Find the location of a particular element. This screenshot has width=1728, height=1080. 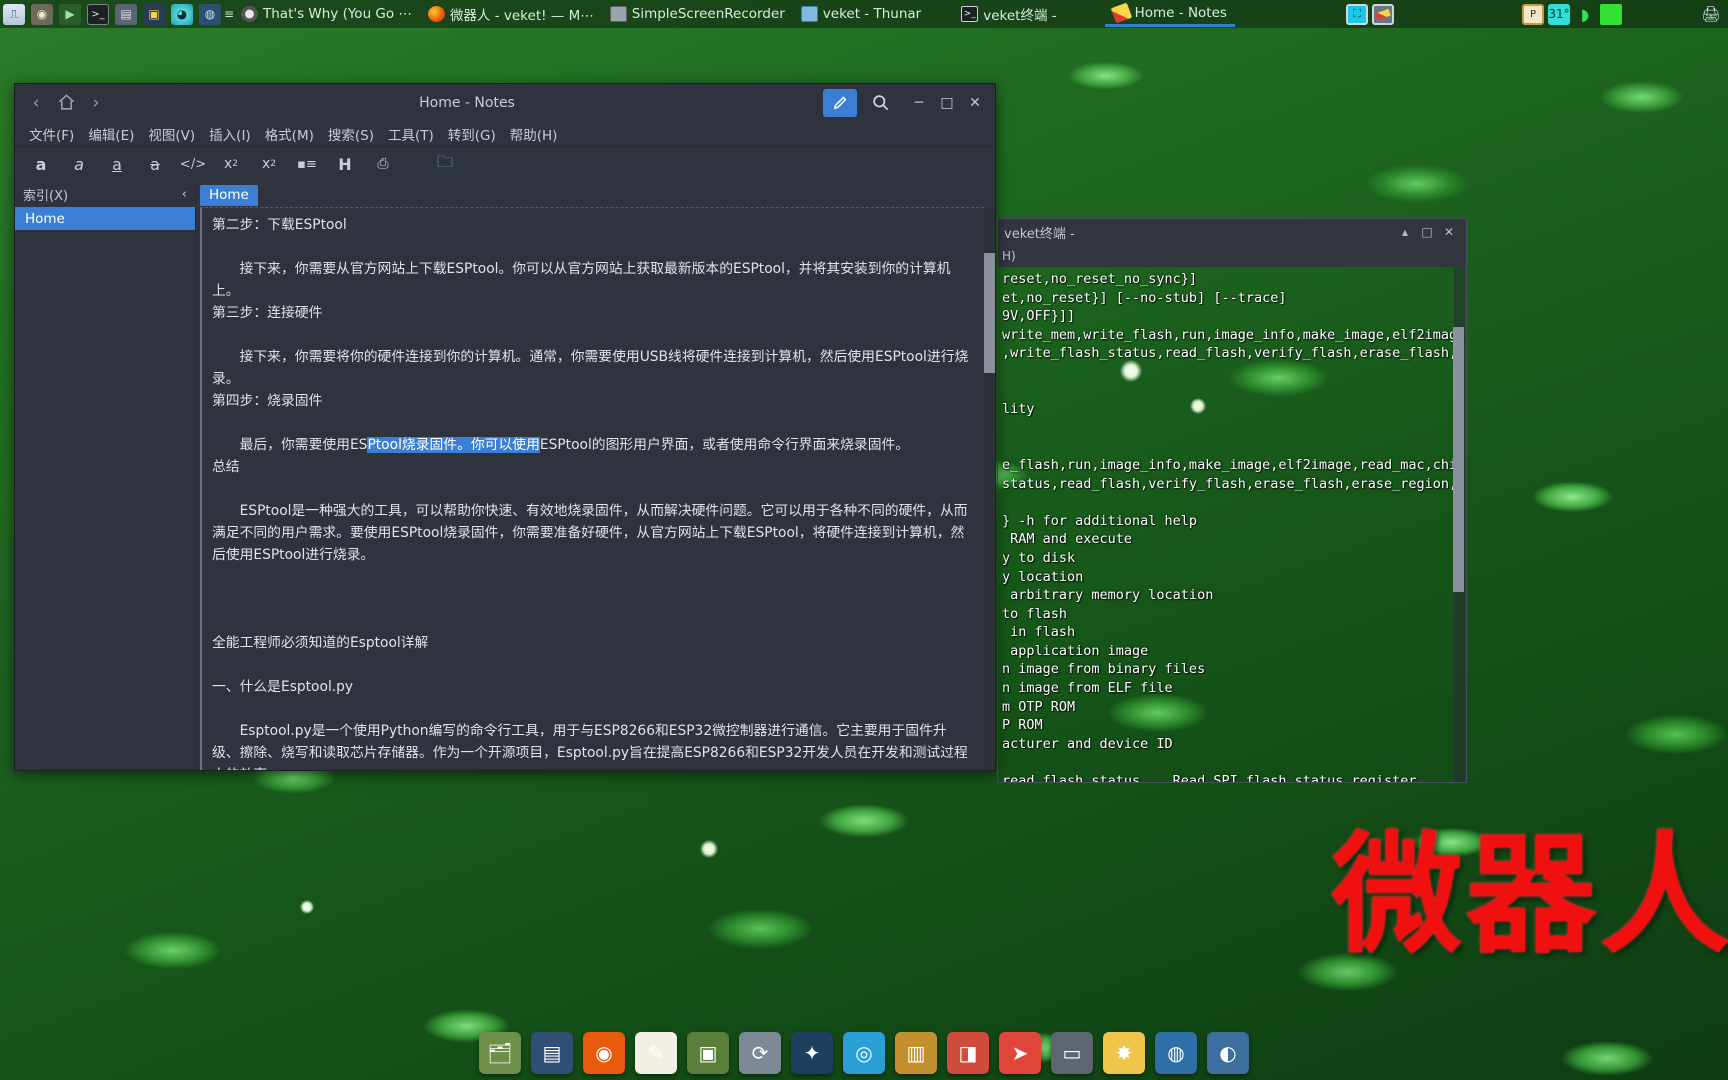

terminal-titlebar: veket终端 - ▴ □ ✕ is located at coordinates (1232, 232).